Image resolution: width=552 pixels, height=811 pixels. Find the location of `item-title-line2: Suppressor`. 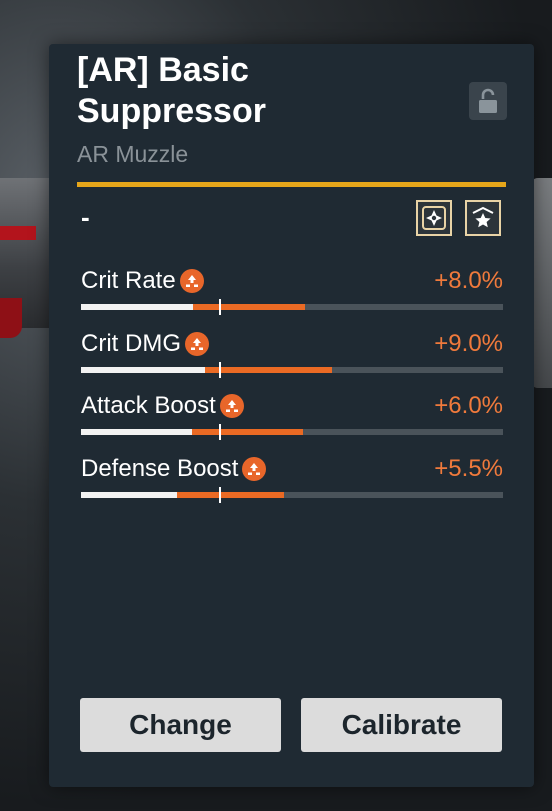

item-title-line2: Suppressor is located at coordinates (171, 111).